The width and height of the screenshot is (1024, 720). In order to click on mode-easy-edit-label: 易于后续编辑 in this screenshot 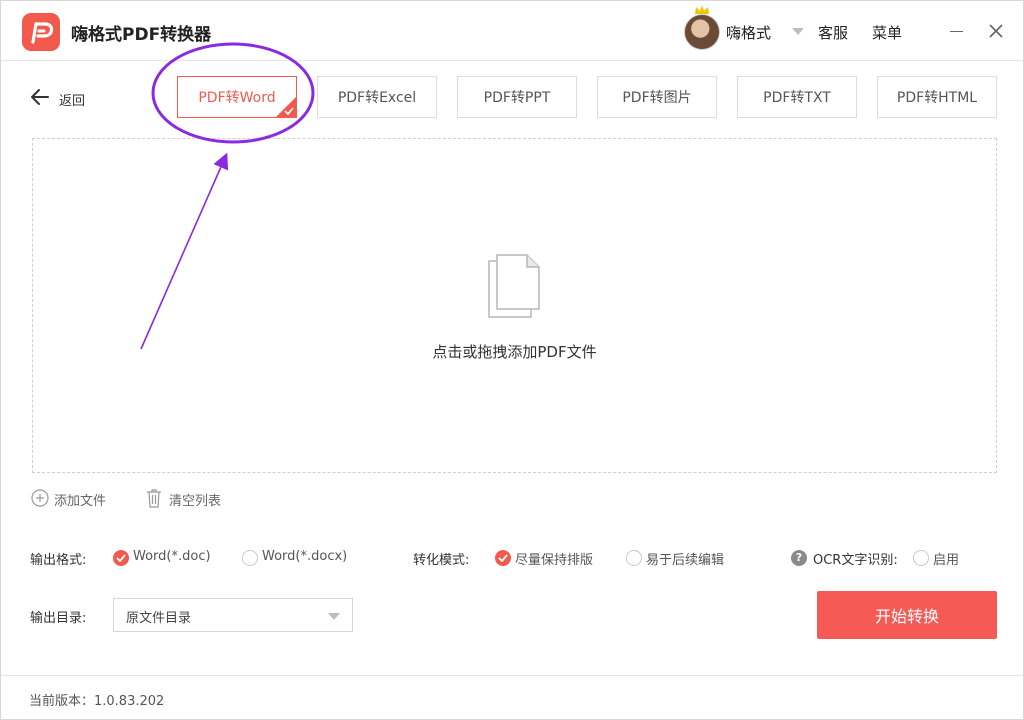, I will do `click(685, 558)`.